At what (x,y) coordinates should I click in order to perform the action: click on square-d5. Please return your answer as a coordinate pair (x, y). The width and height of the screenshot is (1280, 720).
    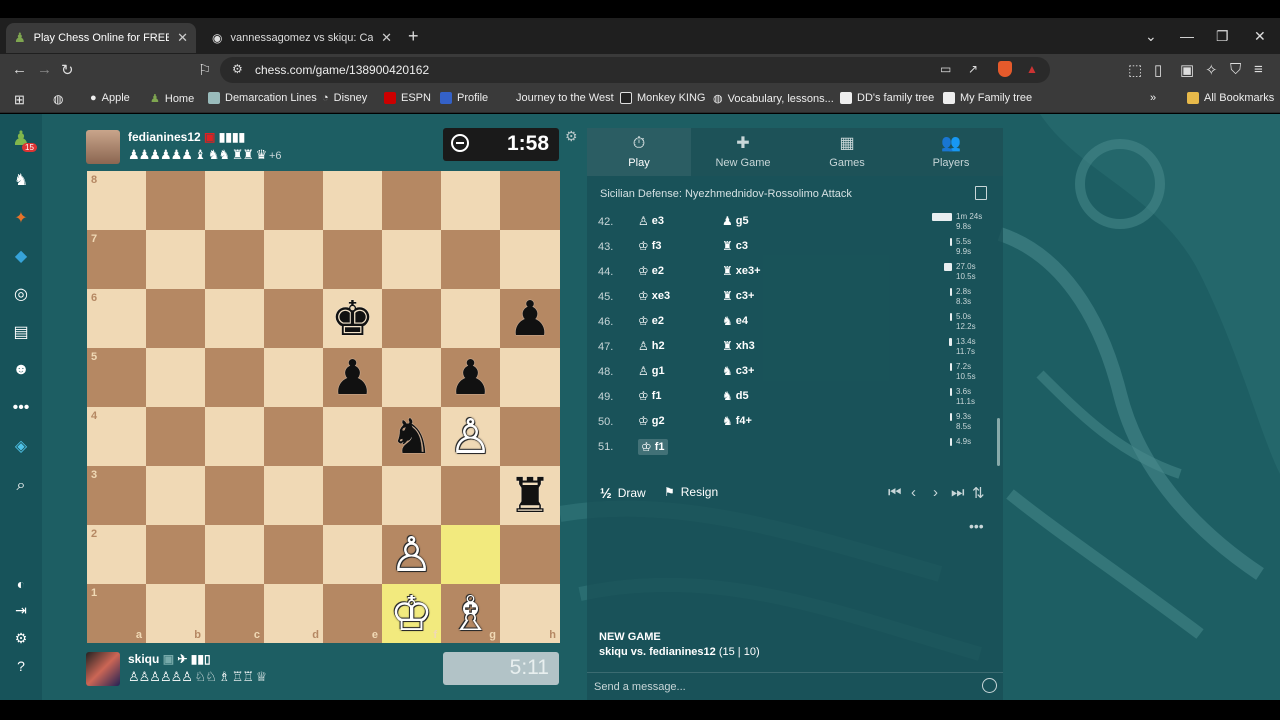
    Looking at the image, I should click on (293, 377).